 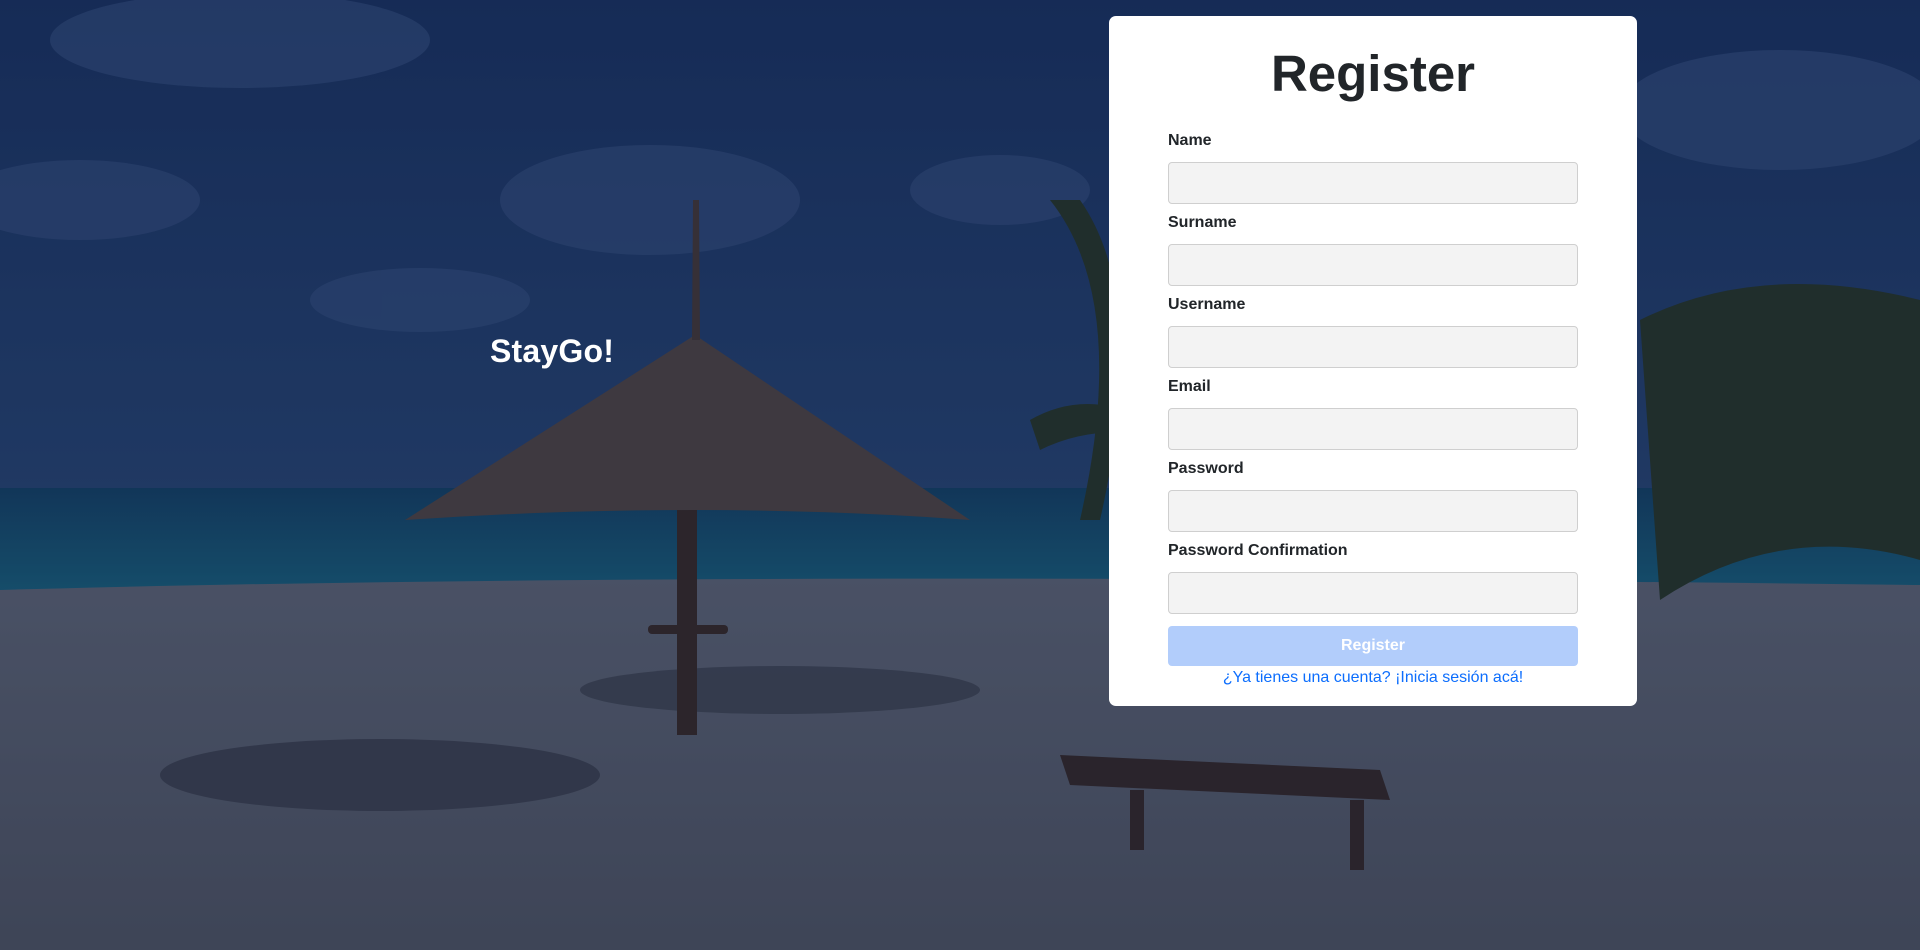 I want to click on password-label: Password, so click(x=1206, y=468).